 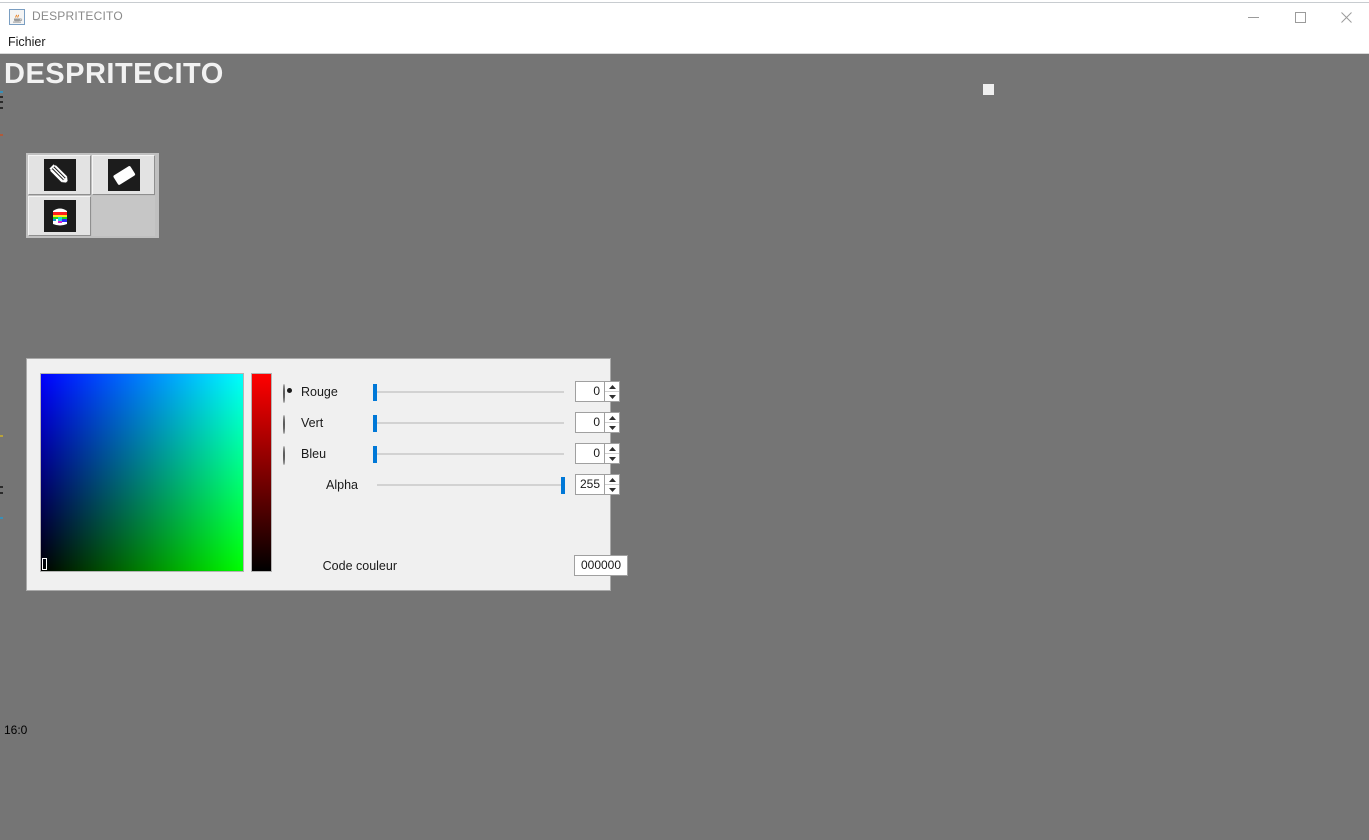 What do you see at coordinates (601, 565) in the screenshot?
I see `code-couleur-input: 000000` at bounding box center [601, 565].